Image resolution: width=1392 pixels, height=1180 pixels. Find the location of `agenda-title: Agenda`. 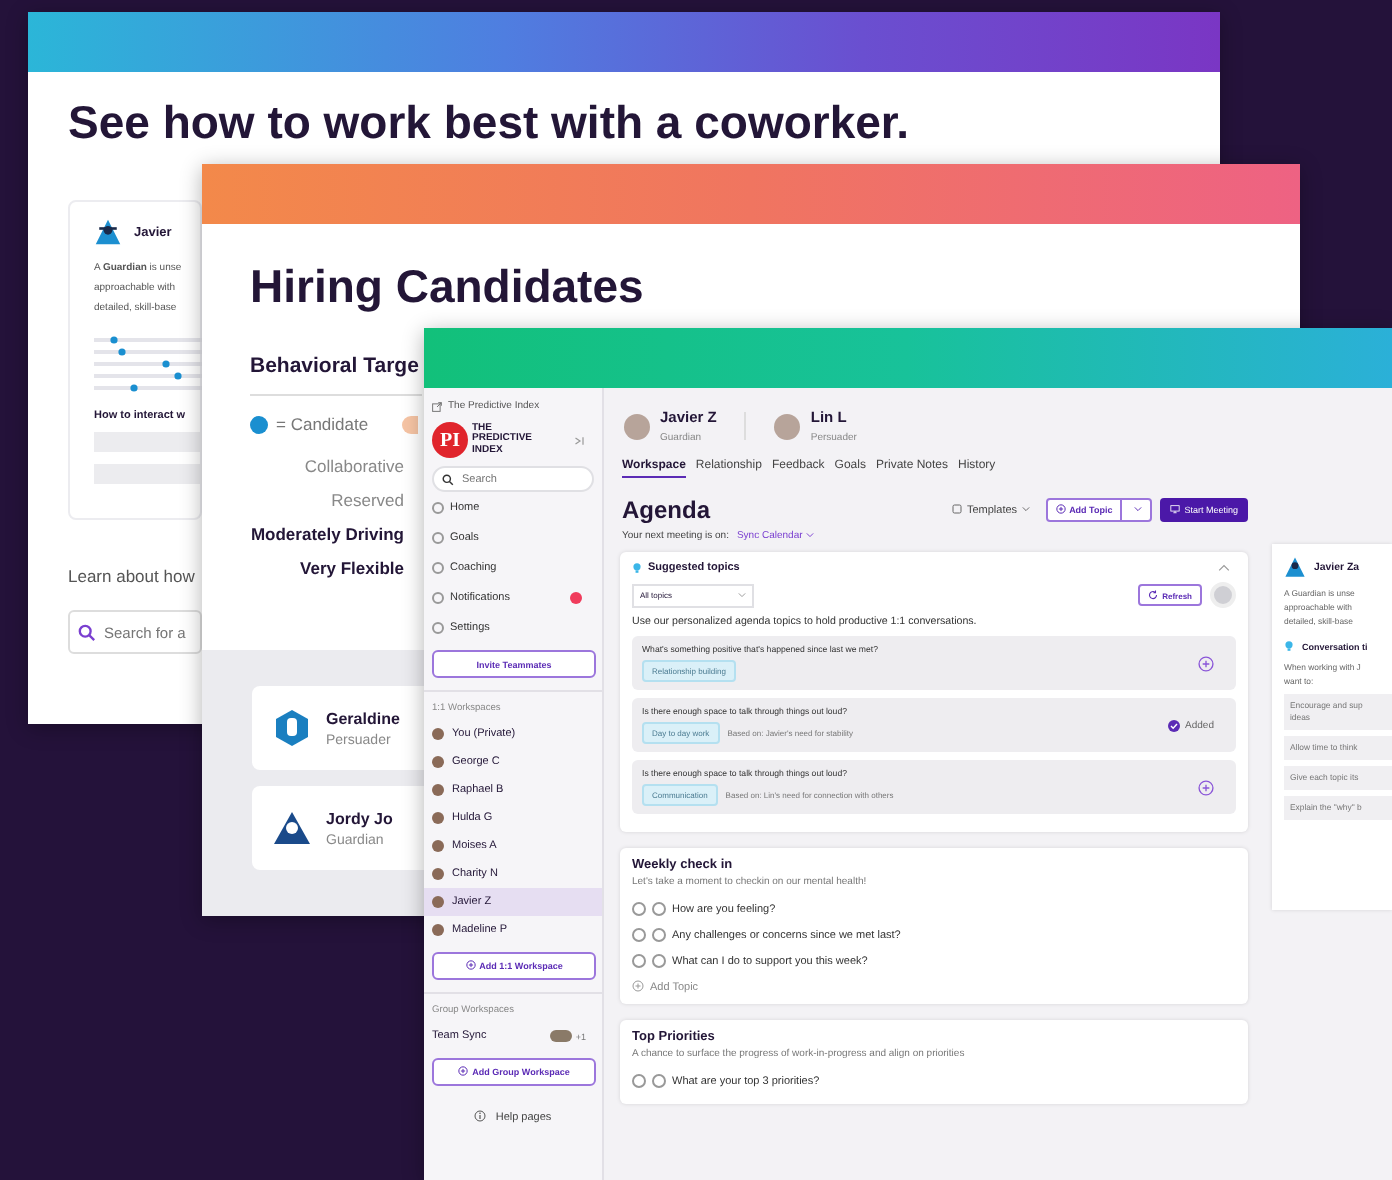

agenda-title: Agenda is located at coordinates (666, 510).